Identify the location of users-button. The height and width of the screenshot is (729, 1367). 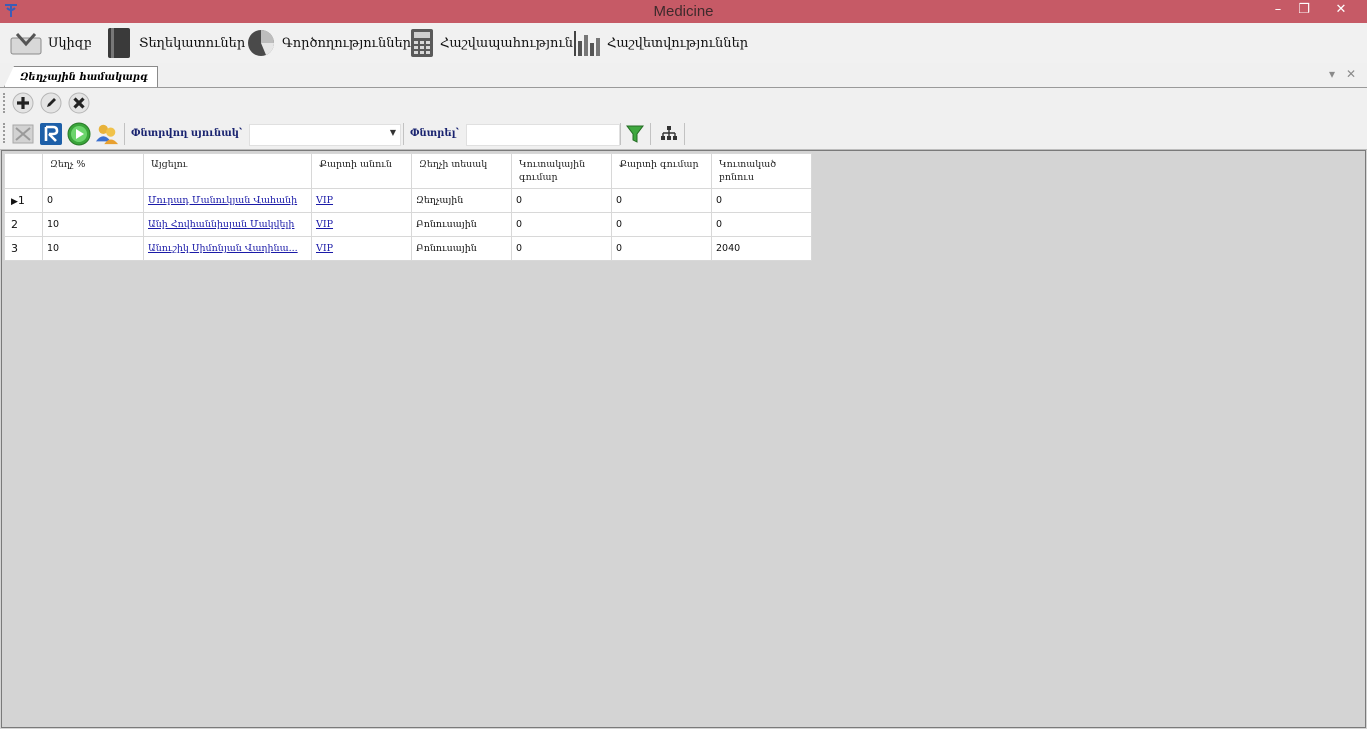
(107, 134).